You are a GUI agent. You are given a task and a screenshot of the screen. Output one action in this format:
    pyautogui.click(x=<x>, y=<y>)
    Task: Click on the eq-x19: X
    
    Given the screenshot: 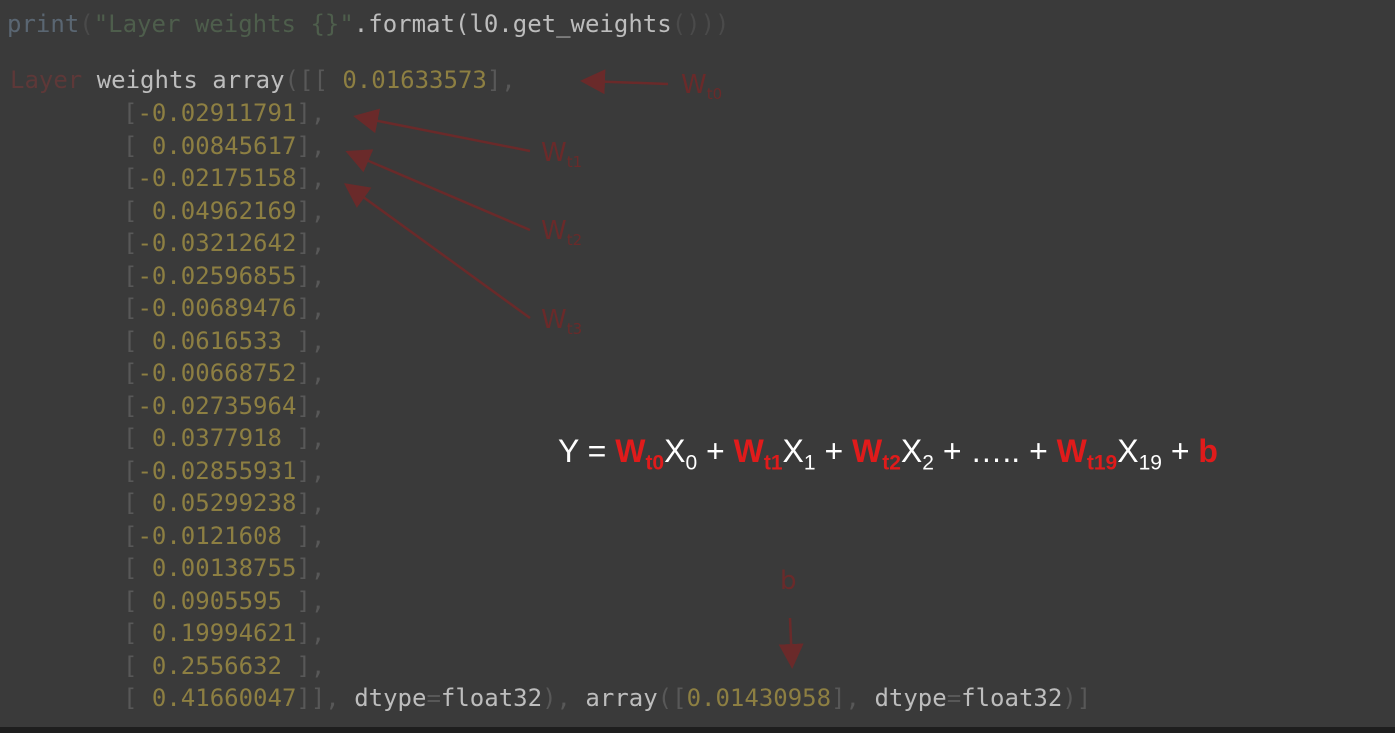 What is the action you would take?
    pyautogui.click(x=1128, y=451)
    